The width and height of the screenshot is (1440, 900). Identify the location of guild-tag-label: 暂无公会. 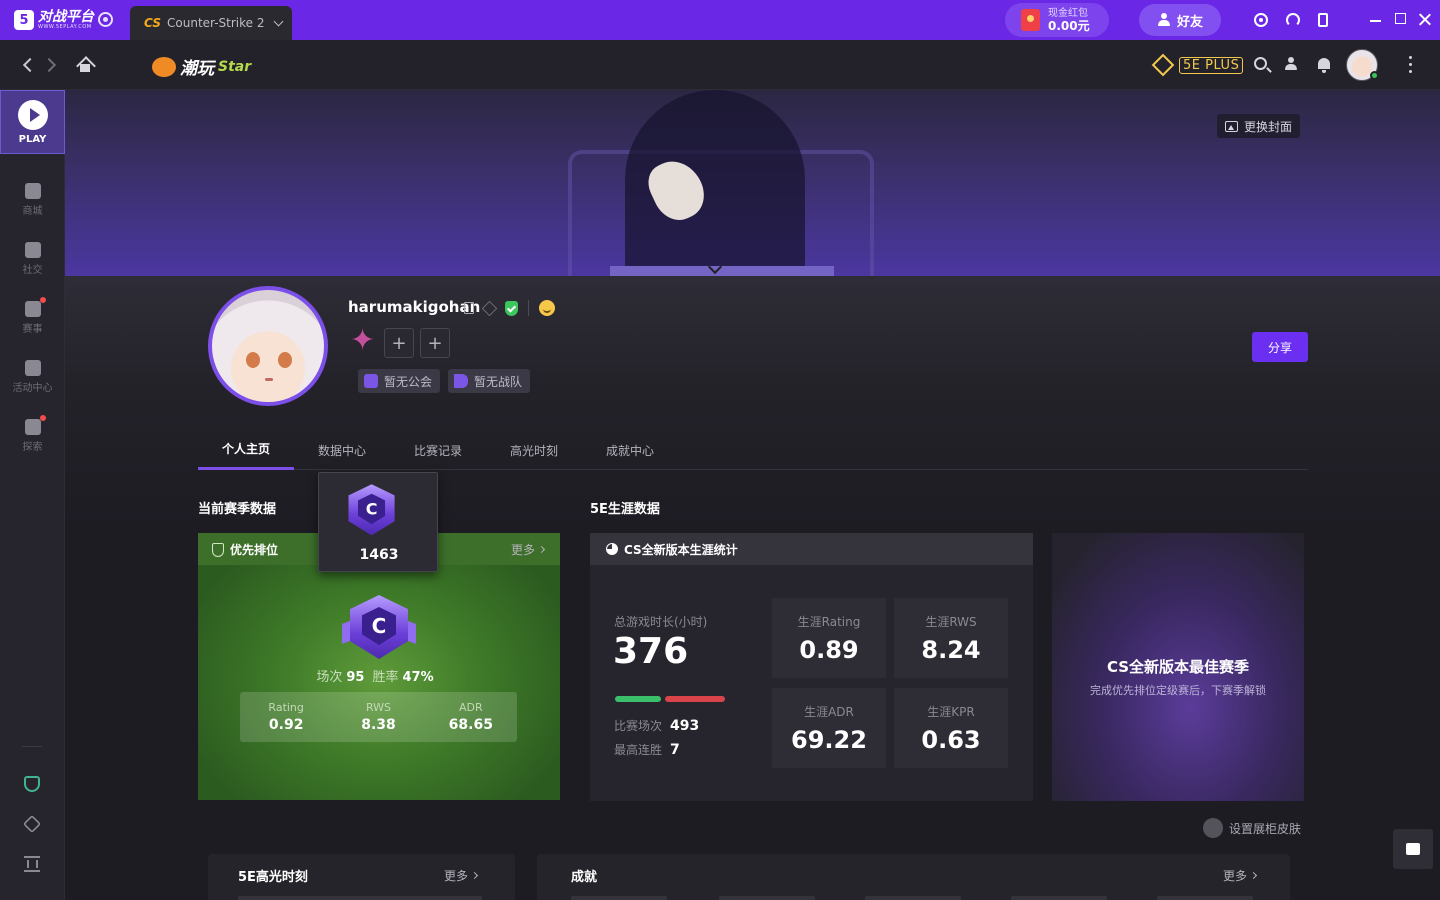
(408, 381).